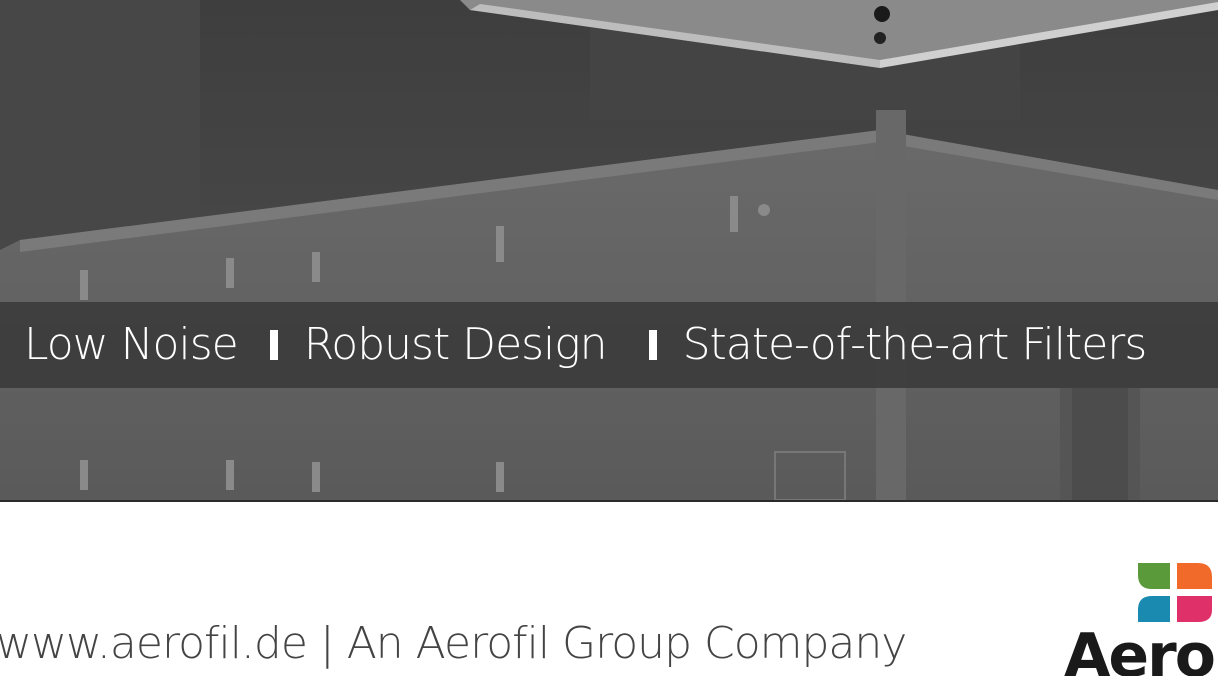 The height and width of the screenshot is (676, 1218). What do you see at coordinates (915, 344) in the screenshot?
I see `tagline-filters: State-of-the-art Filters` at bounding box center [915, 344].